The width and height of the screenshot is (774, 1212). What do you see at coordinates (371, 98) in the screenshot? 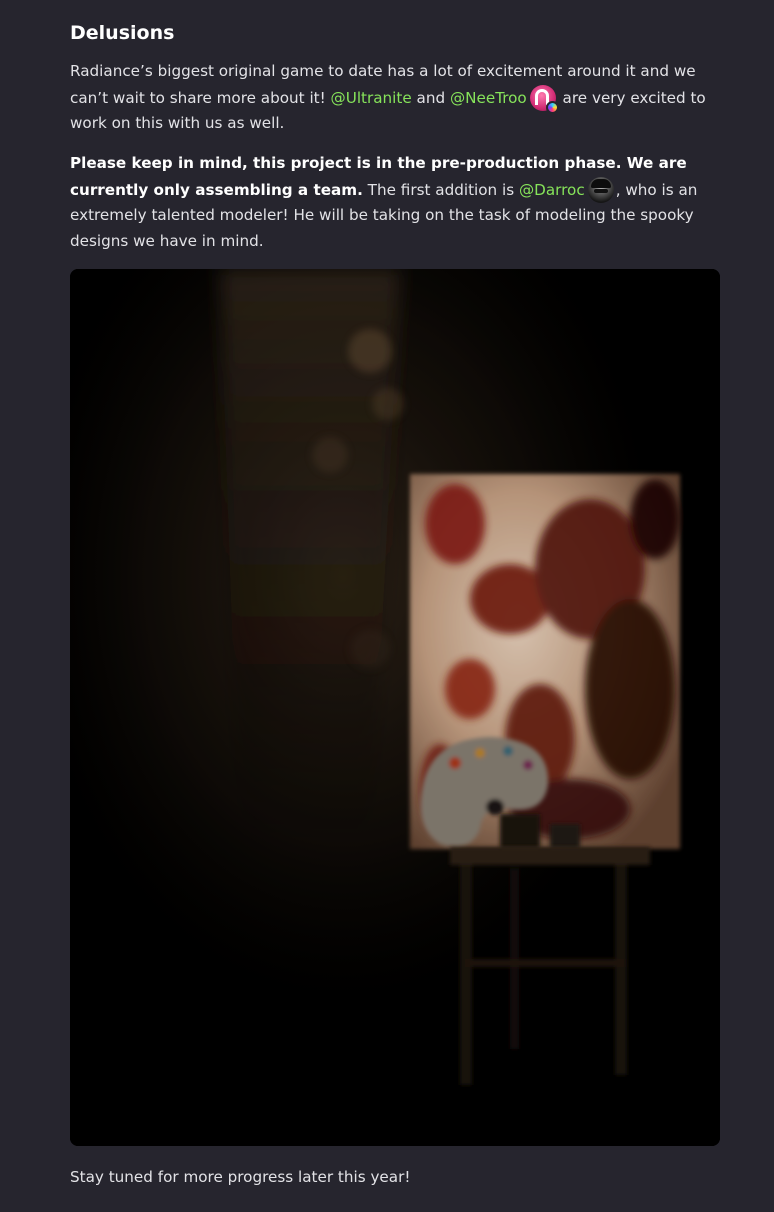
I see `mention-ultranite: @Ultranite` at bounding box center [371, 98].